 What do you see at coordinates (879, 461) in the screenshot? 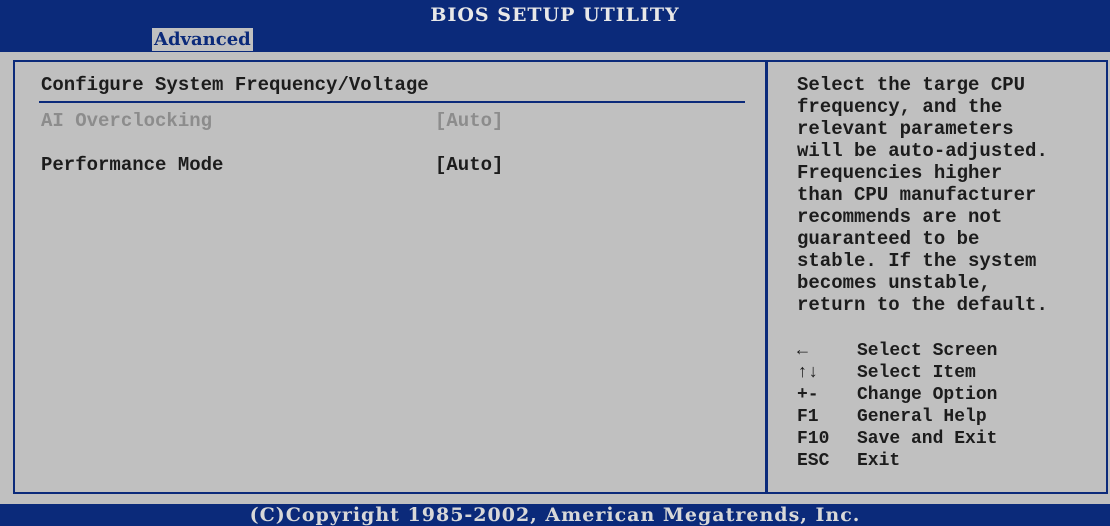
I see `key-desc: Exit` at bounding box center [879, 461].